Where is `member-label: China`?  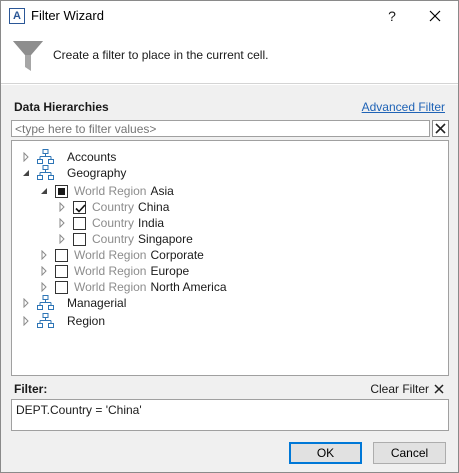 member-label: China is located at coordinates (154, 207).